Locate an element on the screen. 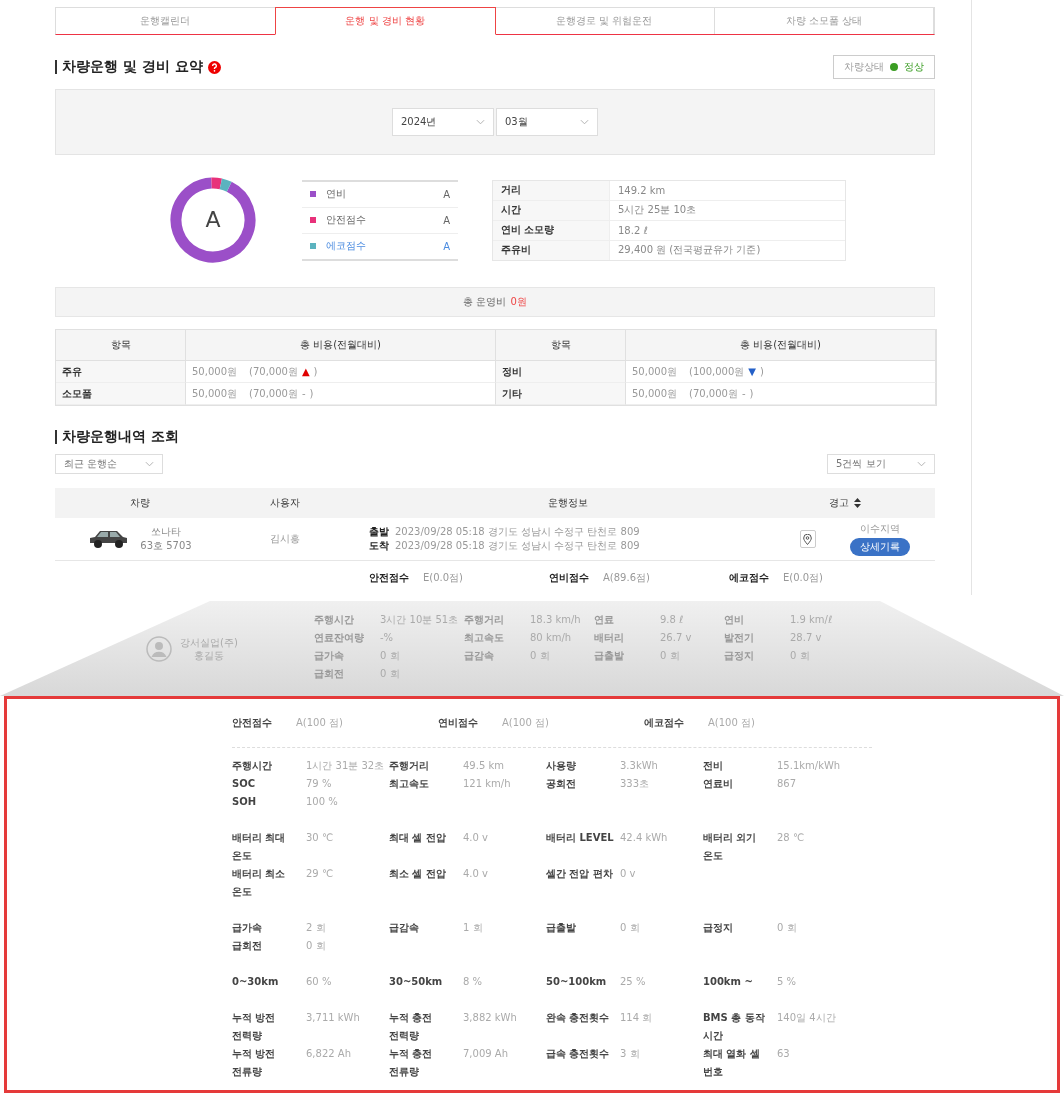  column-header: 항목 is located at coordinates (121, 345).